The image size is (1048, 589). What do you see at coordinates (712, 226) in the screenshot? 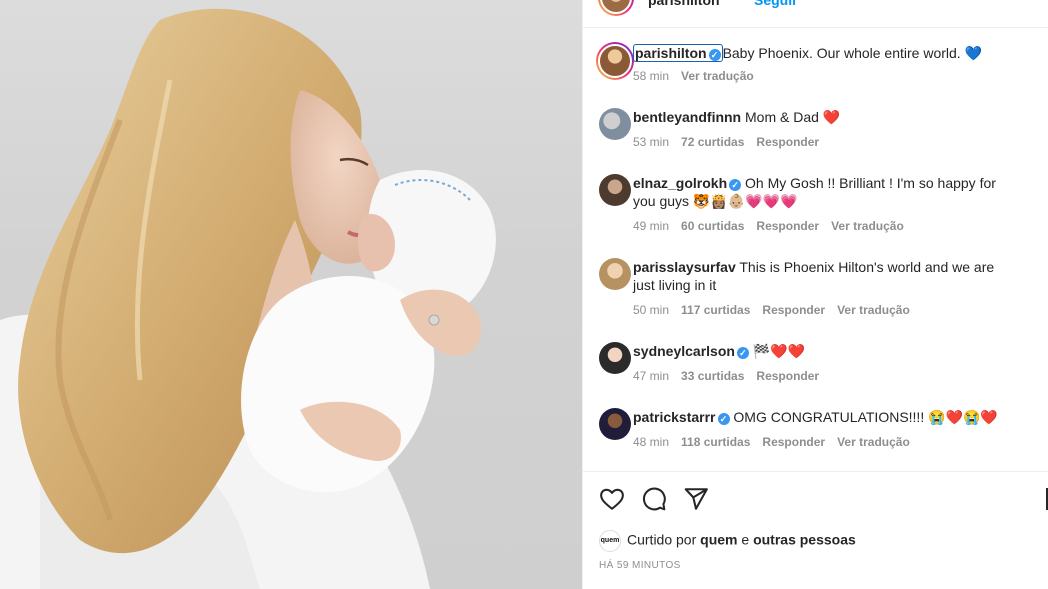
I see `comment-likes: 60 curtidas` at bounding box center [712, 226].